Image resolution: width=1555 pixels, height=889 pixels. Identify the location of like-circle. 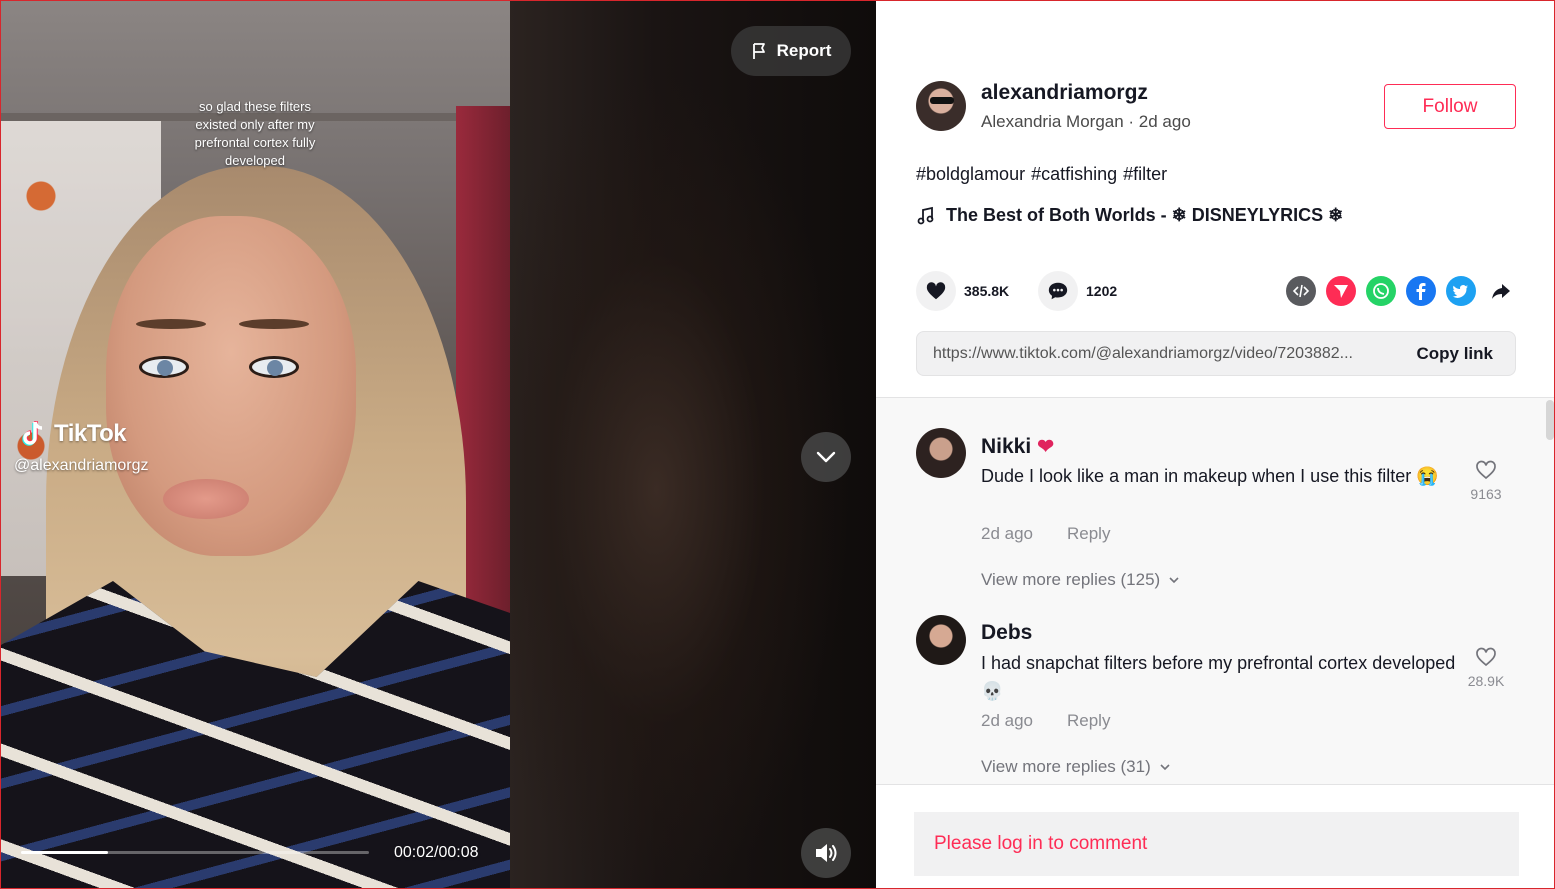
(936, 291).